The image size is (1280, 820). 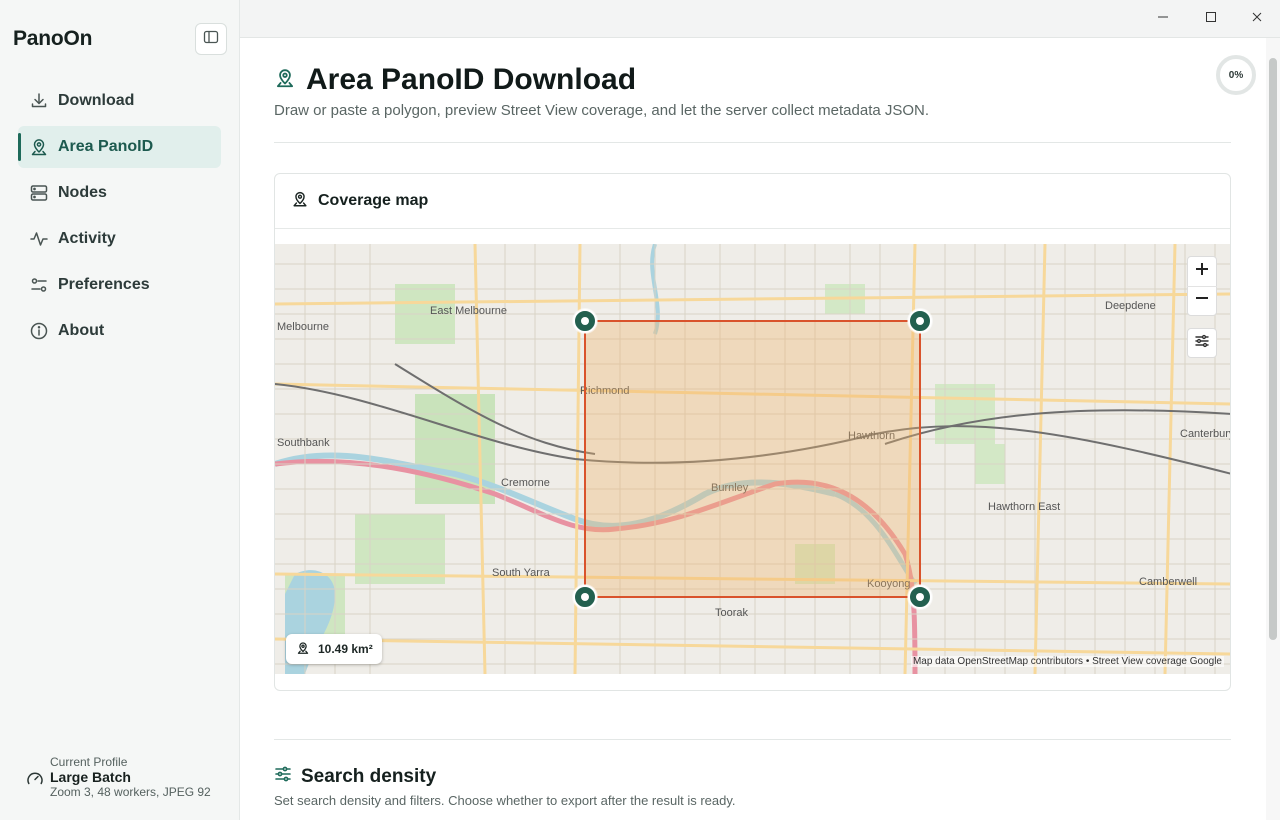 I want to click on section-divider, so click(x=752, y=739).